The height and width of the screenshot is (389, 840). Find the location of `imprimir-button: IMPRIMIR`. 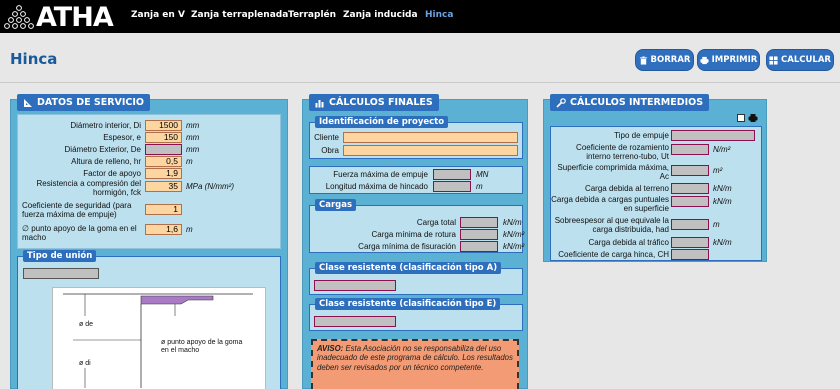

imprimir-button: IMPRIMIR is located at coordinates (728, 60).